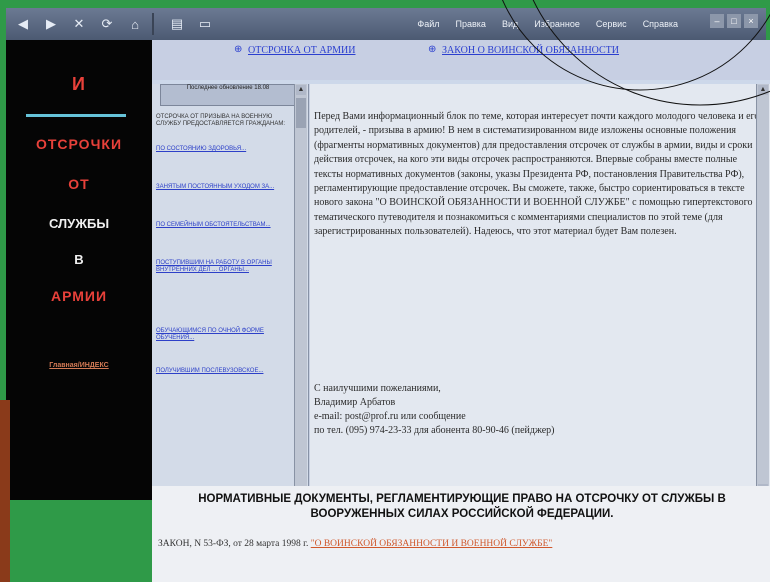 The image size is (770, 582). I want to click on home-icon: ⌂, so click(135, 24).